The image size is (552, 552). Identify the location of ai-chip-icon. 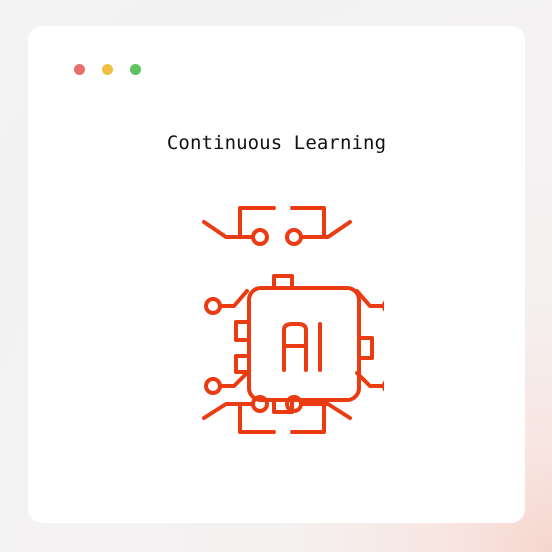
(293, 320).